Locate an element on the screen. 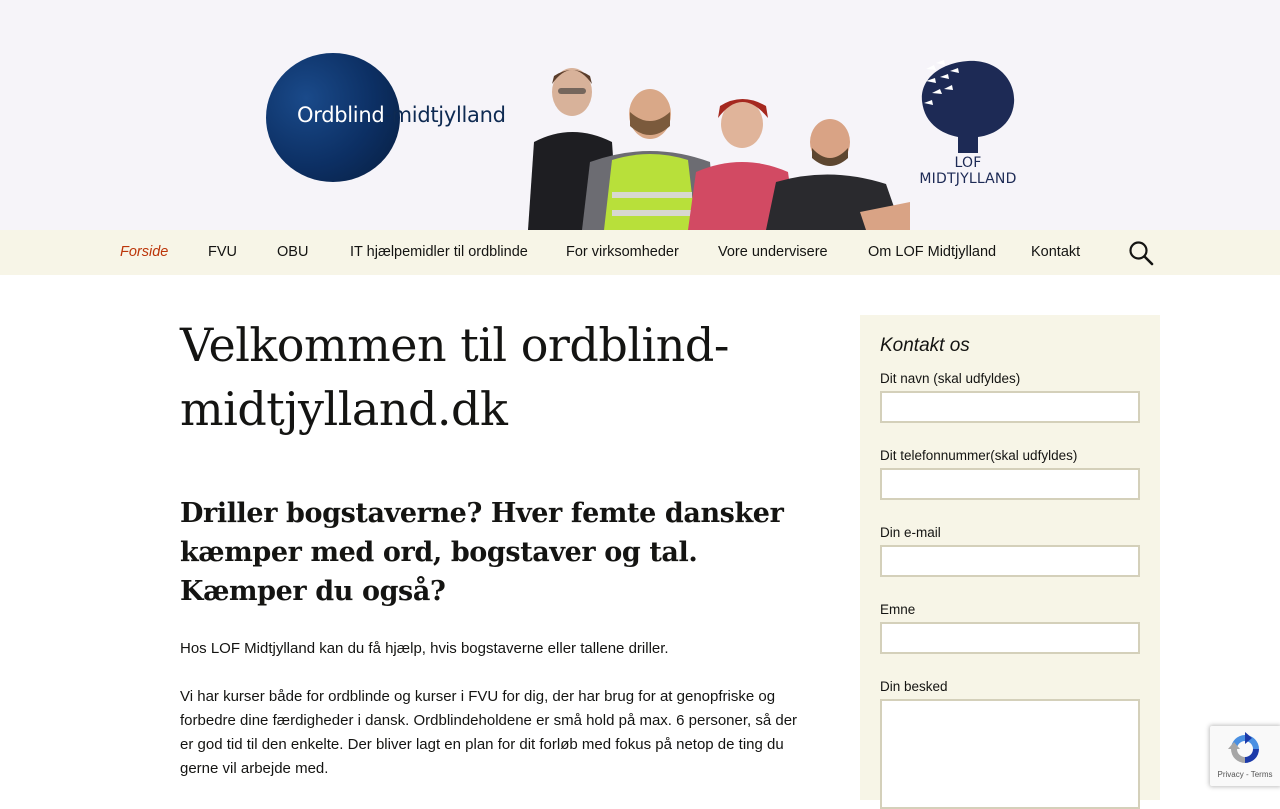  nav-item-vore-undervisere: Vore undervisere is located at coordinates (773, 252).